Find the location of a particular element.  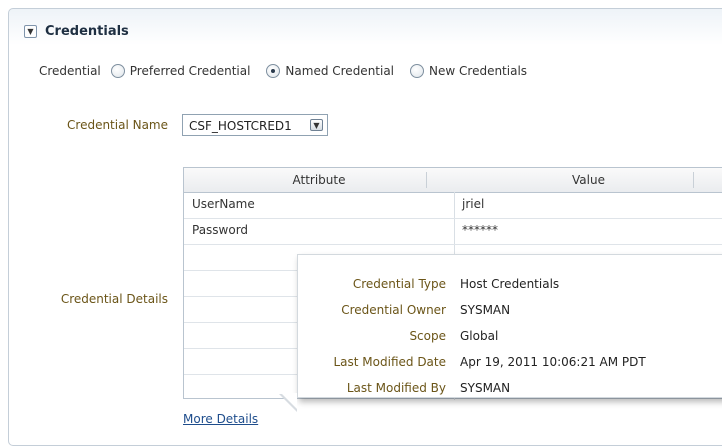

section-header: ▼ Credentials is located at coordinates (76, 31).